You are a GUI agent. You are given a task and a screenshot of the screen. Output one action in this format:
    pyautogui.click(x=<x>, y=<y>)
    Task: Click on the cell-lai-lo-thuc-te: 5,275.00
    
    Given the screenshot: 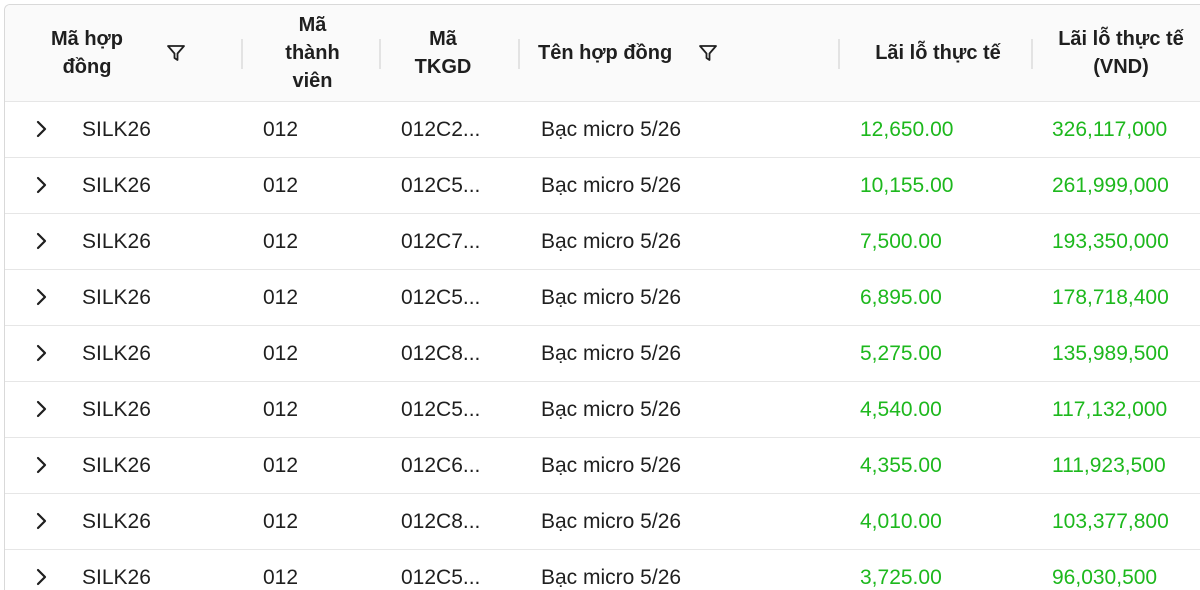 What is the action you would take?
    pyautogui.click(x=901, y=353)
    